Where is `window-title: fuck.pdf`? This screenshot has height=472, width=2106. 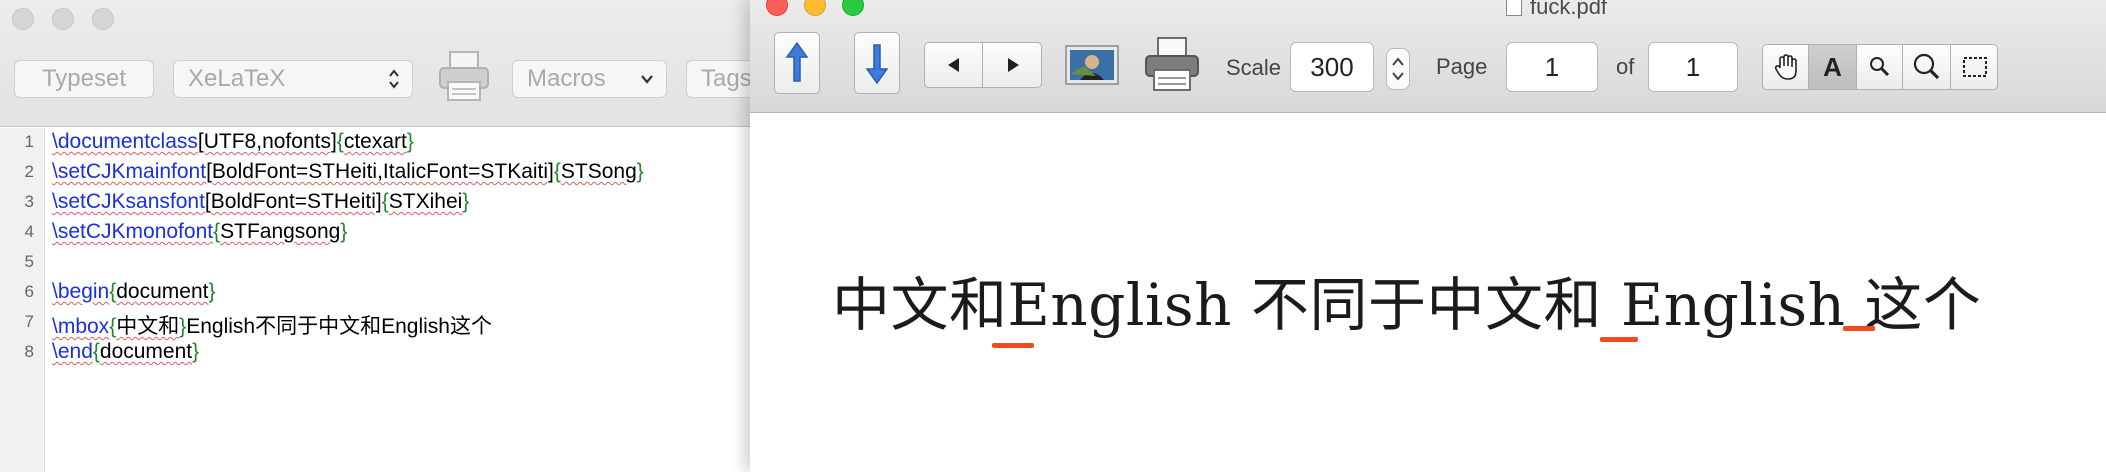
window-title: fuck.pdf is located at coordinates (1556, 10).